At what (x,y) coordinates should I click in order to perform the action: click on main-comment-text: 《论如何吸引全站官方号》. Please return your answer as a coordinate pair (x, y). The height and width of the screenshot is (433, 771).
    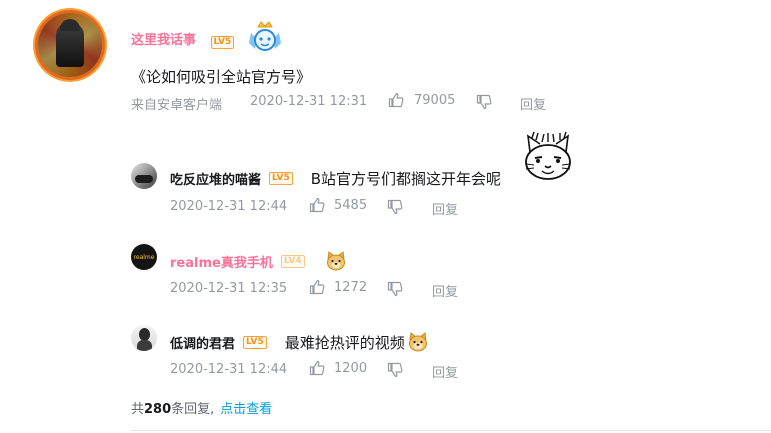
    Looking at the image, I should click on (221, 77).